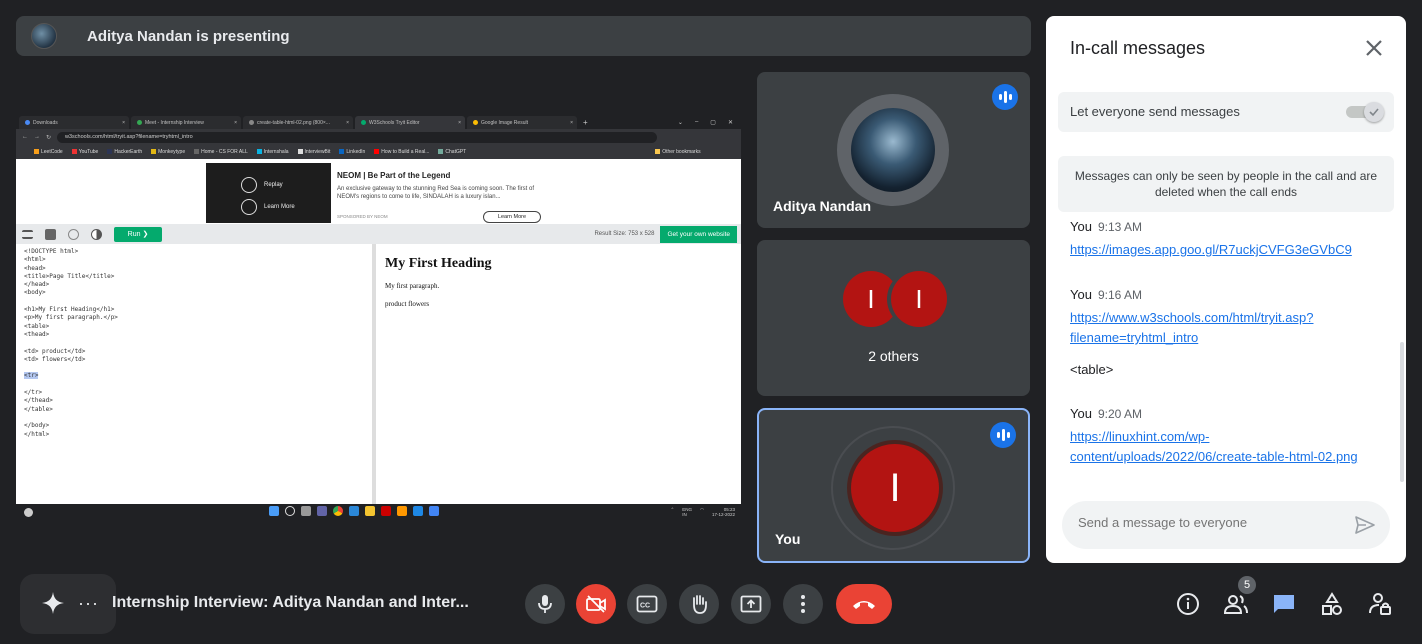 This screenshot has width=1422, height=644. I want to click on ad-title: NEOM | Be Part of the Legend, so click(394, 175).